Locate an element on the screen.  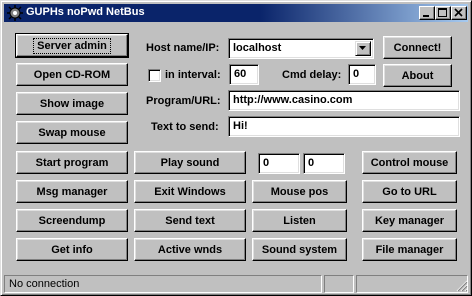
open-cdrom-button: Open CD-ROM is located at coordinates (72, 74).